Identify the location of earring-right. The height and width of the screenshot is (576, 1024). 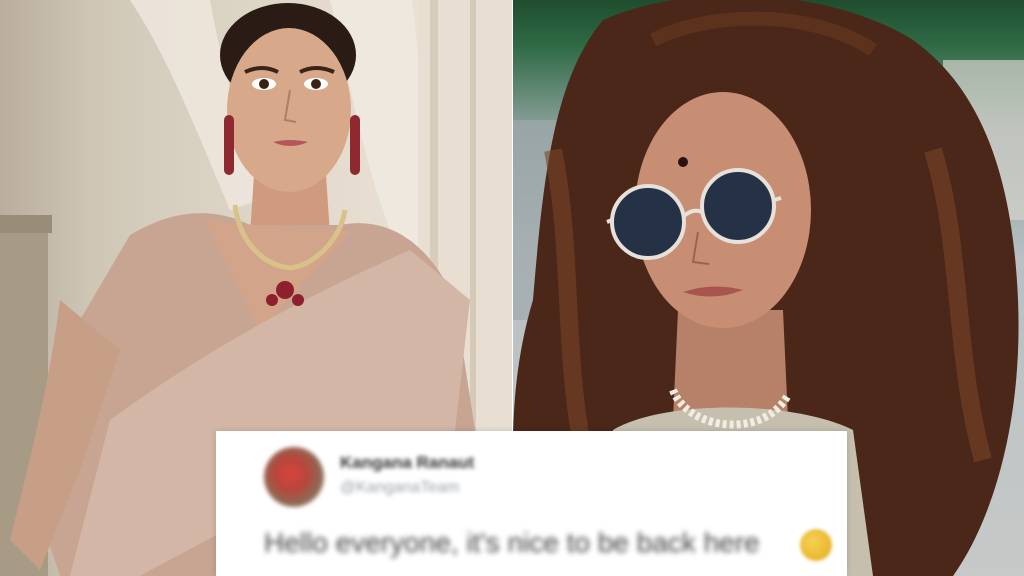
(355, 145).